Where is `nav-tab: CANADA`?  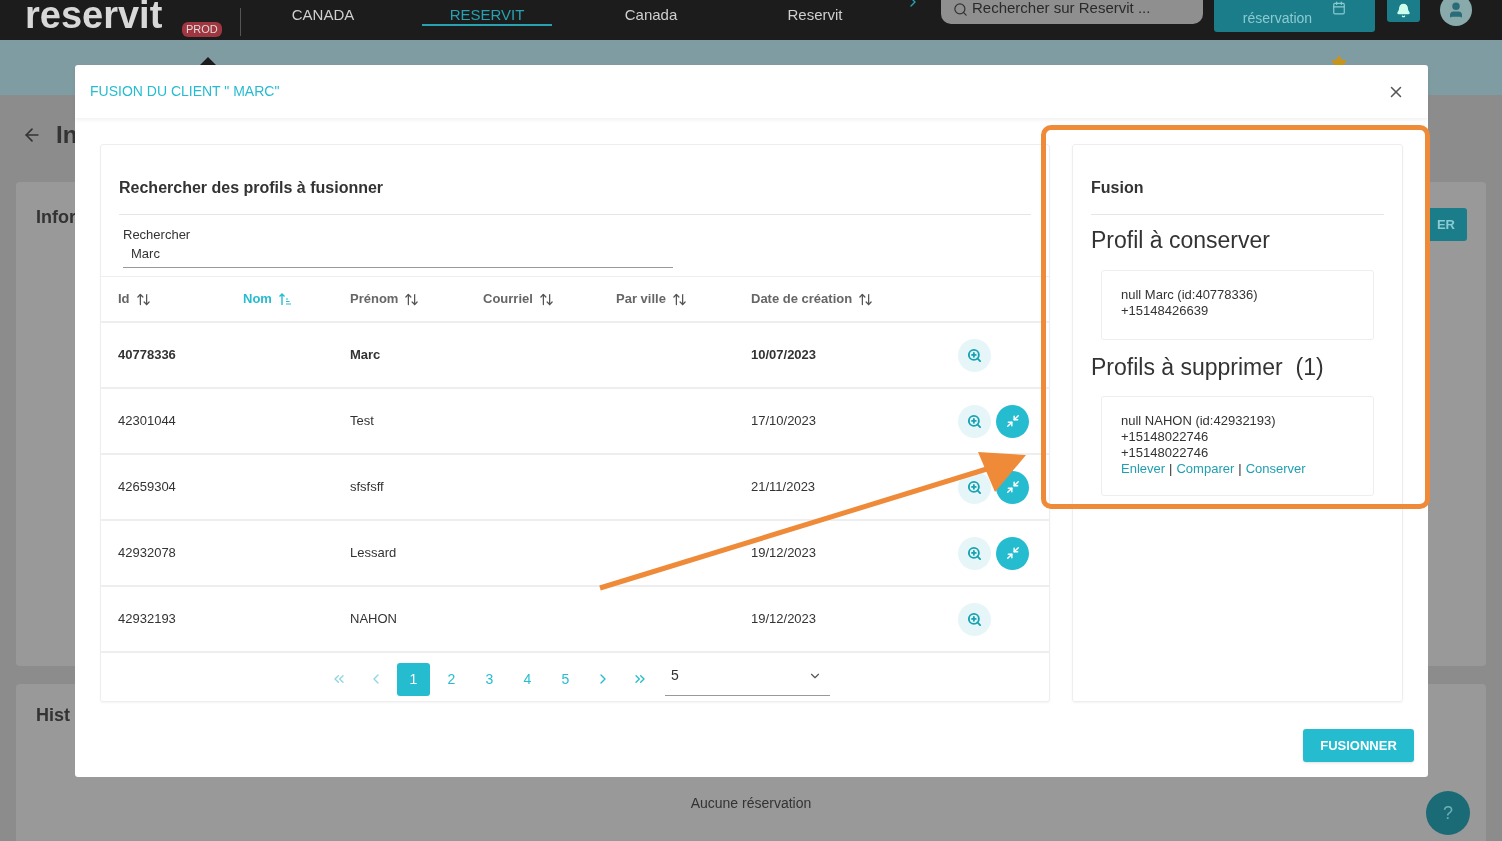 nav-tab: CANADA is located at coordinates (323, 16).